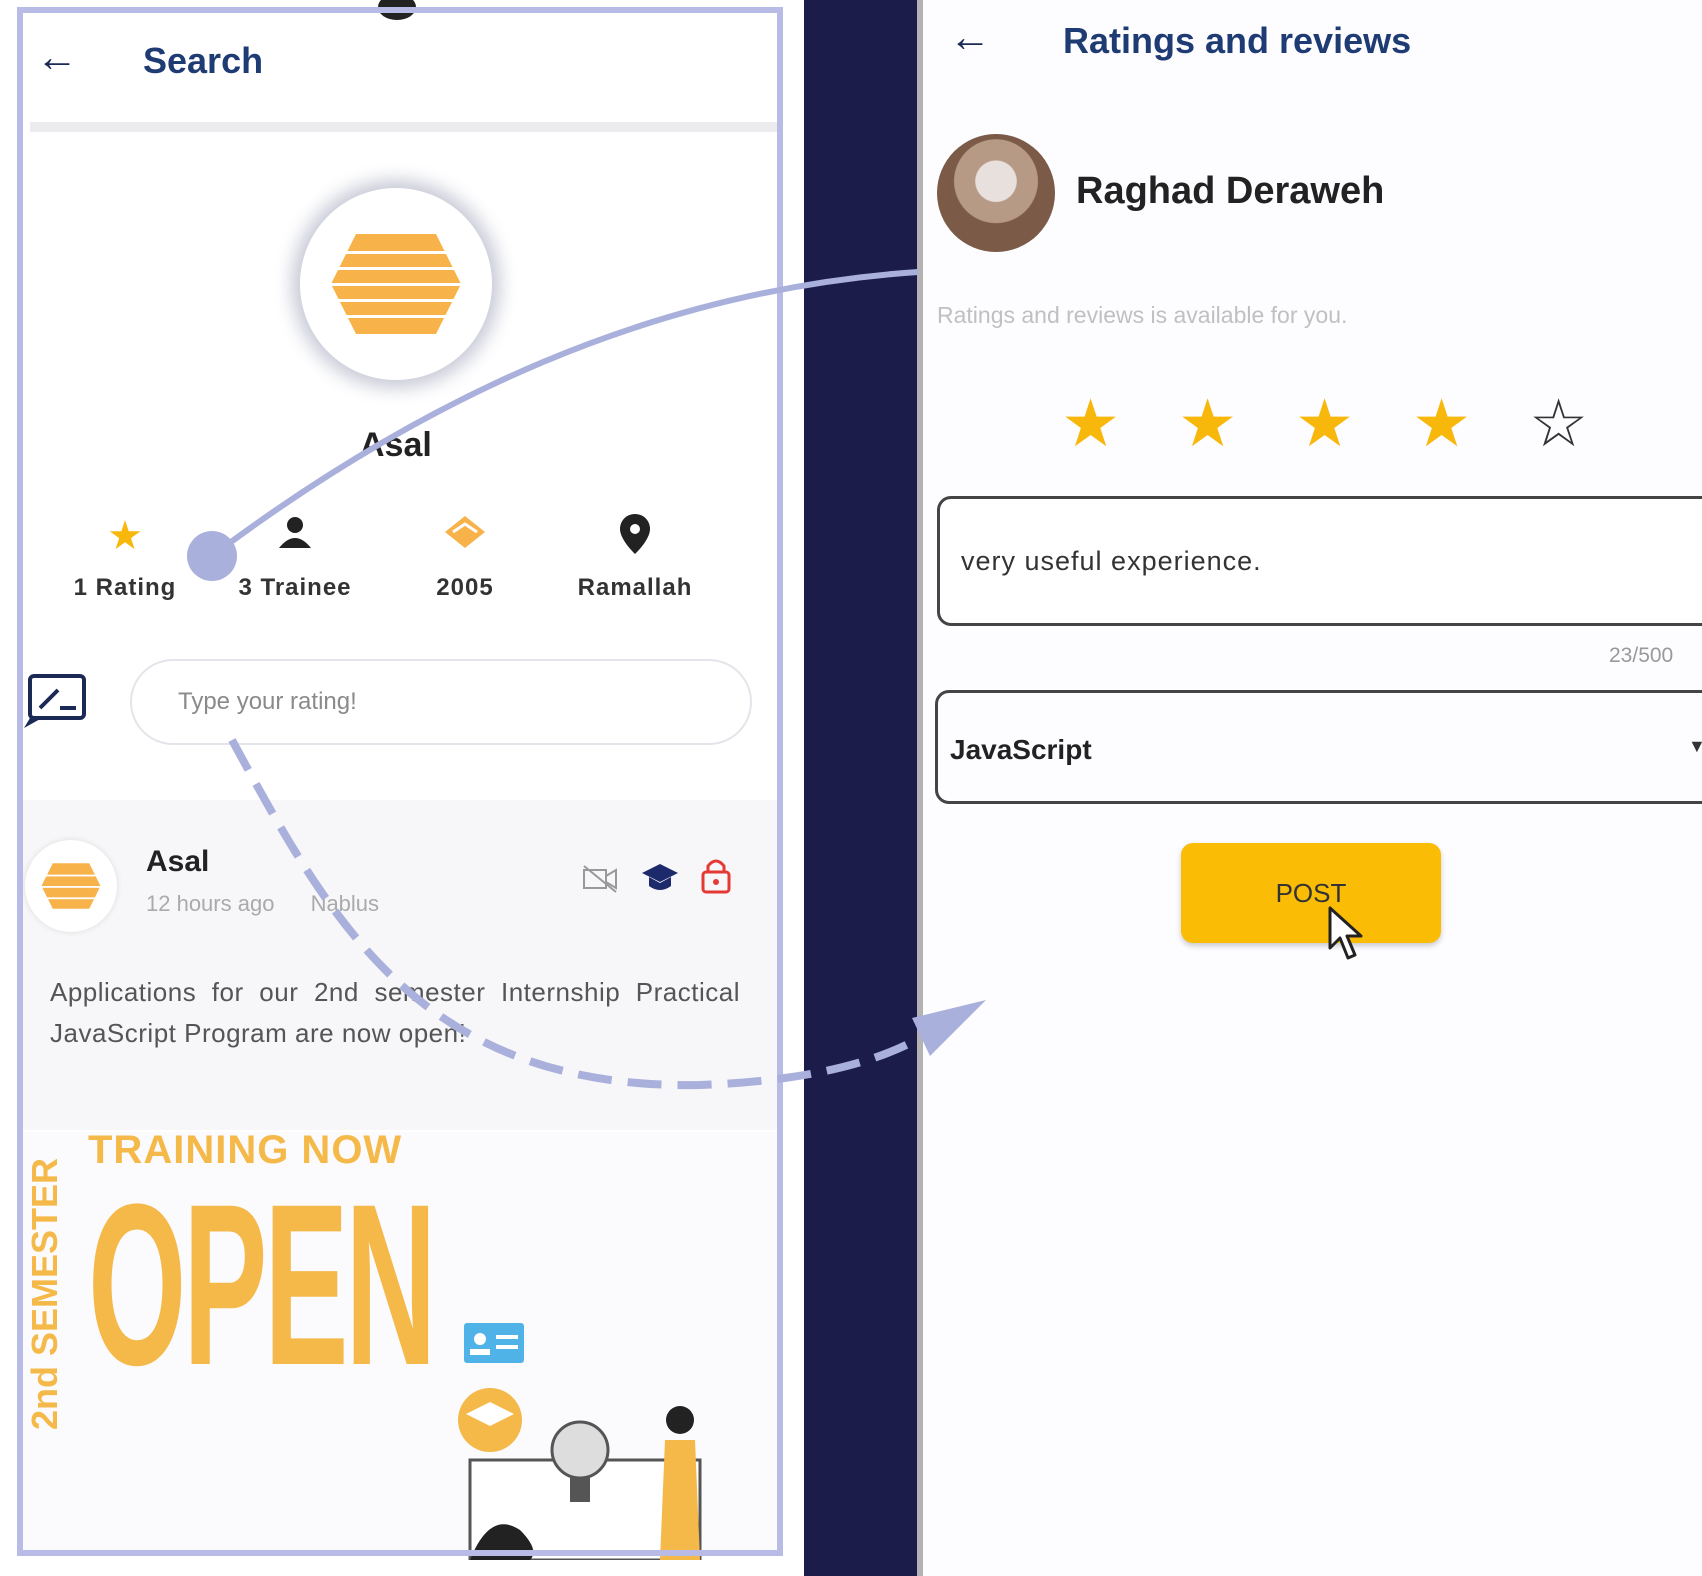 The height and width of the screenshot is (1576, 1702). Describe the element at coordinates (465, 538) in the screenshot. I see `handshake-icon` at that location.